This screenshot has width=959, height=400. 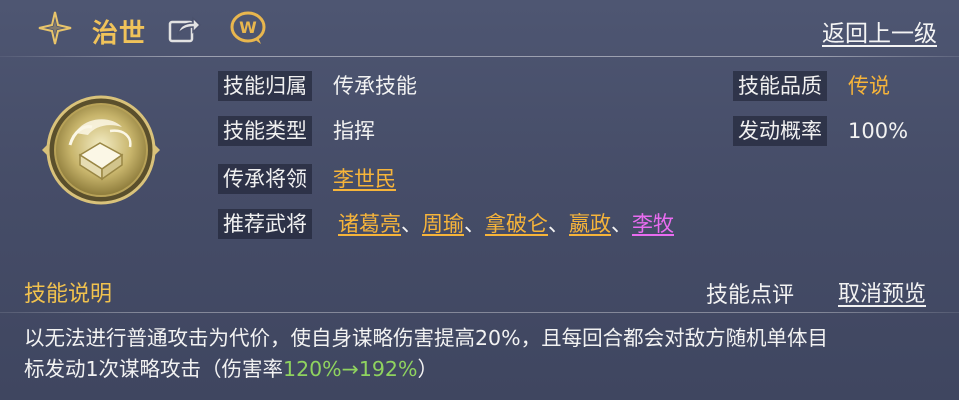 What do you see at coordinates (184, 28) in the screenshot?
I see `share-icon` at bounding box center [184, 28].